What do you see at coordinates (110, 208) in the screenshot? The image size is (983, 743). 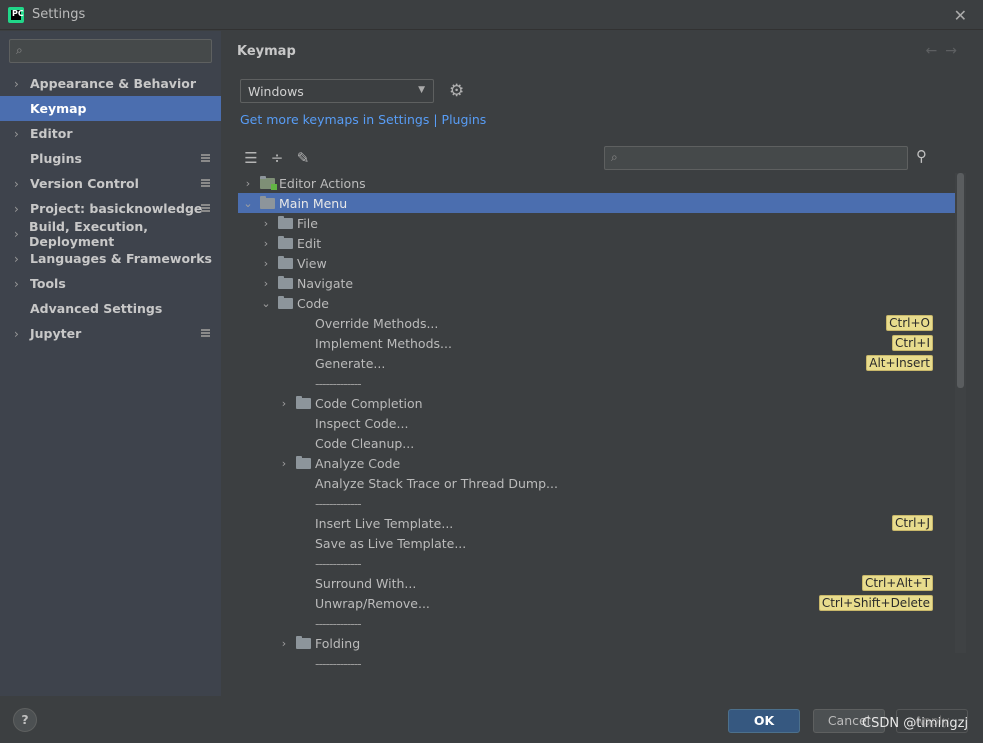 I see `sidebar-item: › Project: basicknowledge` at bounding box center [110, 208].